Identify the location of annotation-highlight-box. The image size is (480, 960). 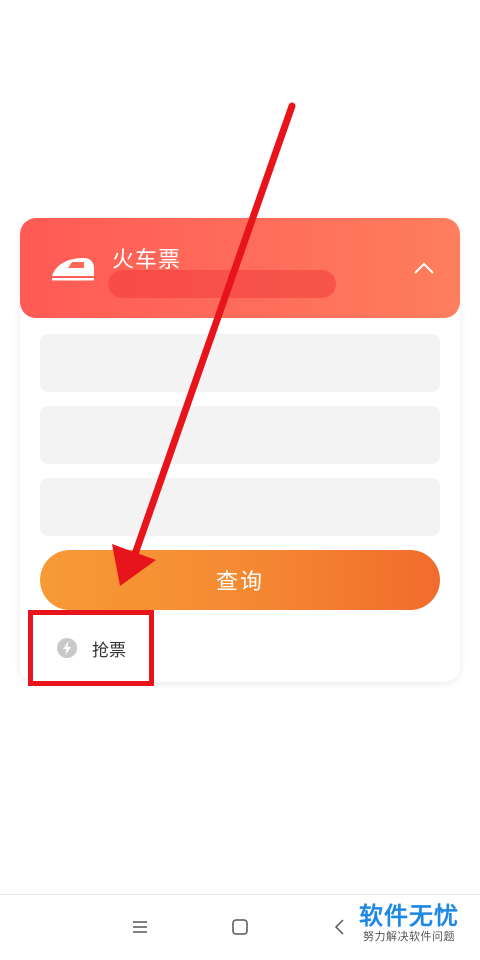
(91, 648).